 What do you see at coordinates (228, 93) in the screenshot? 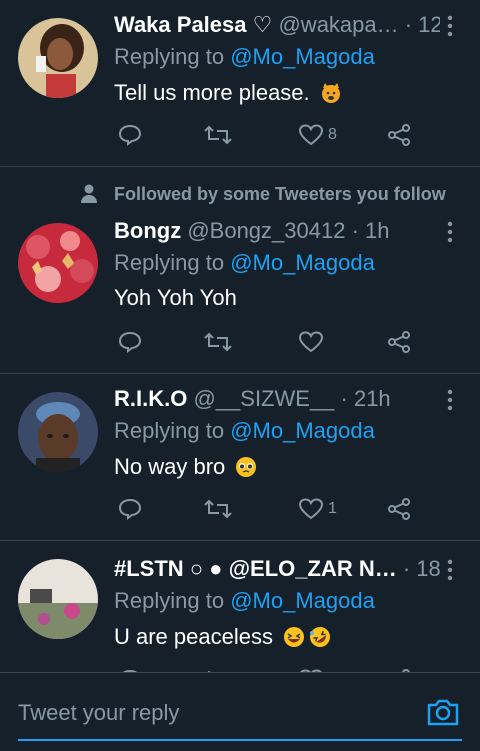
I see `tweet-text: Tell us more please.` at bounding box center [228, 93].